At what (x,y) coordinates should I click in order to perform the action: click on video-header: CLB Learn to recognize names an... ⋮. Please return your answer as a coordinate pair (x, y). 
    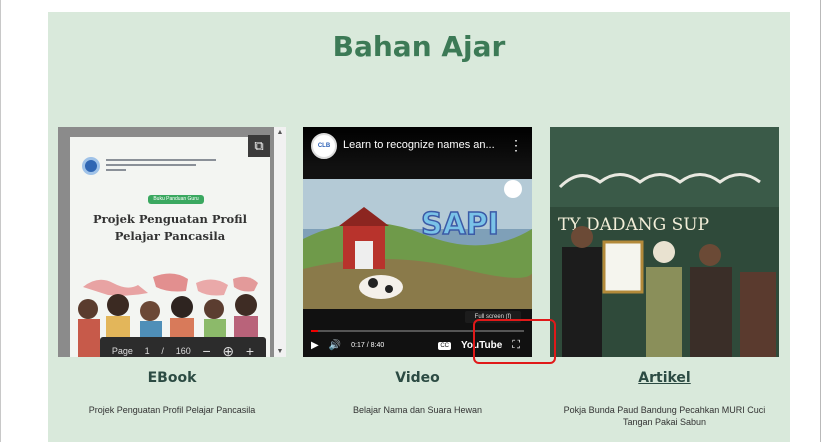
    Looking at the image, I should click on (417, 147).